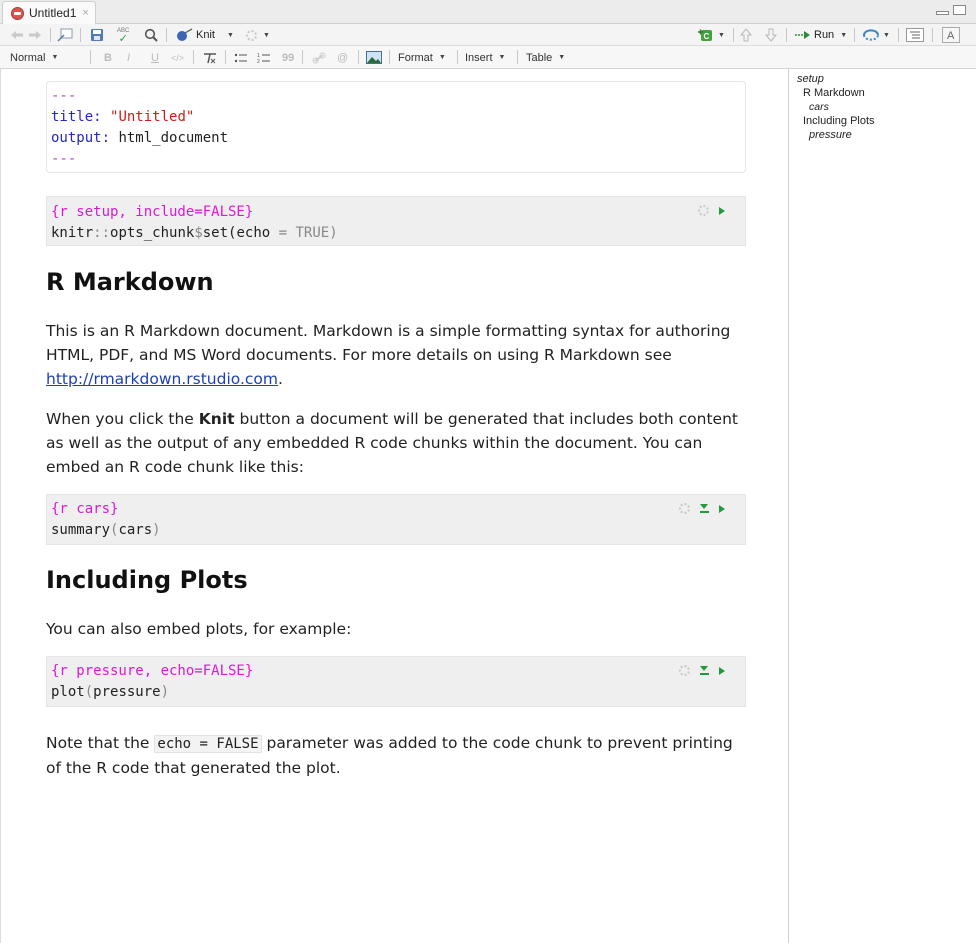 This screenshot has height=943, width=976. Describe the element at coordinates (17, 13) in the screenshot. I see `rmarkdown-file-icon` at that location.